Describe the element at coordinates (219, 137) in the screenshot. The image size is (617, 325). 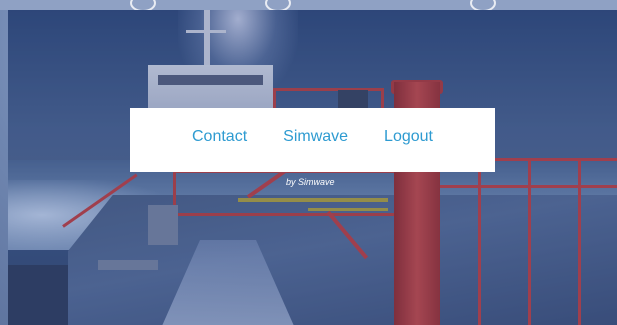
I see `nav-link-contact: Contact` at that location.